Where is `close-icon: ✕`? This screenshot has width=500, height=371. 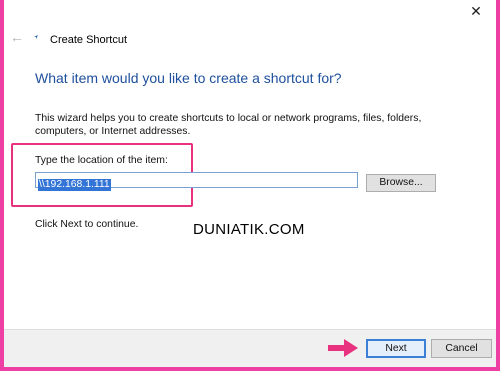 close-icon: ✕ is located at coordinates (476, 11).